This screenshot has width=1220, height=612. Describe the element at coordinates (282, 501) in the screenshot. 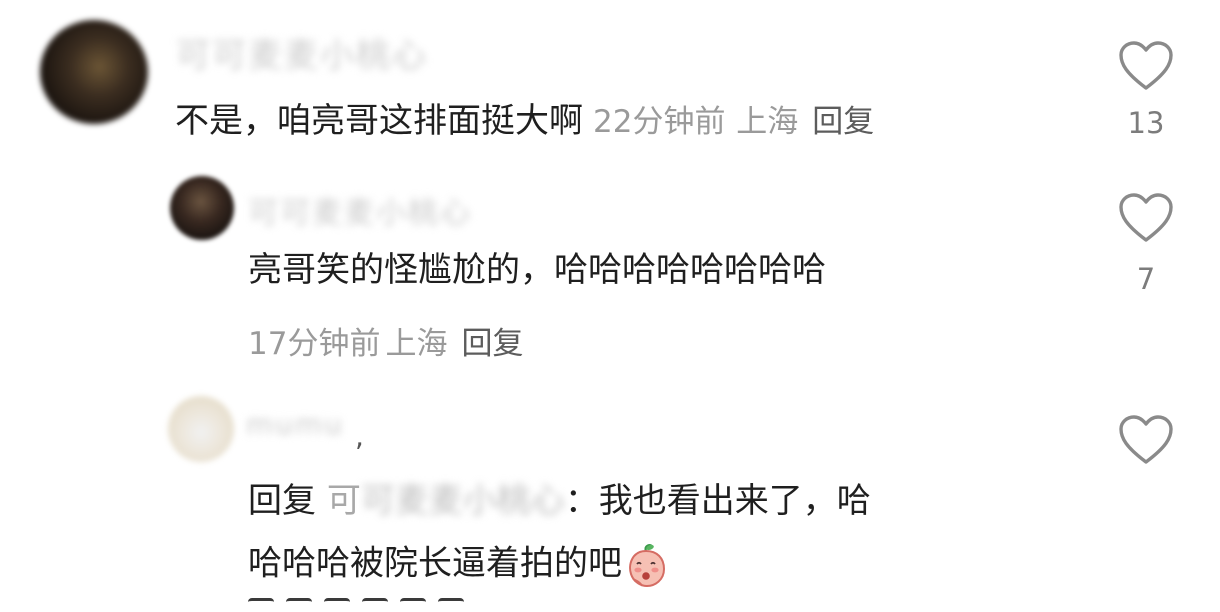

I see `reply-prefix: 回复` at that location.